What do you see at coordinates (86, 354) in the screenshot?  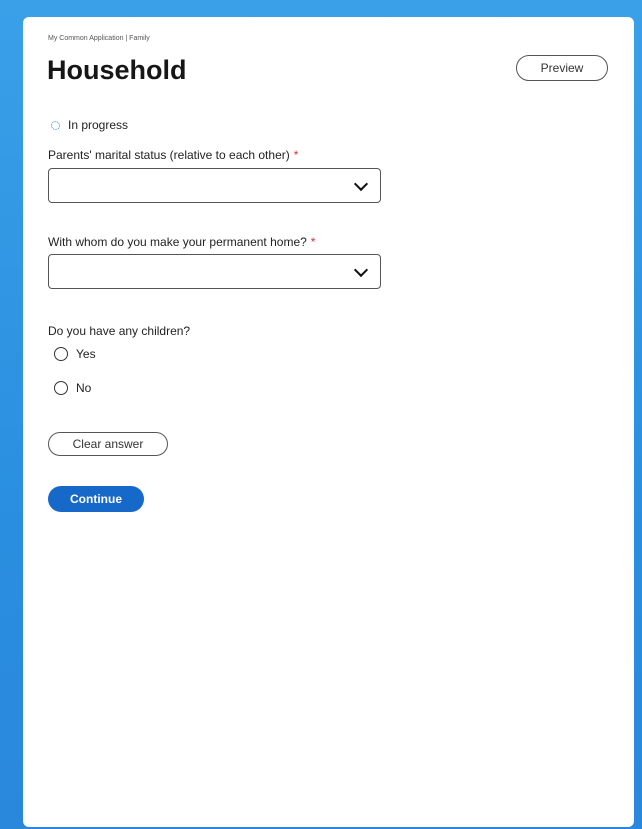 I see `radio-label-yes: Yes` at bounding box center [86, 354].